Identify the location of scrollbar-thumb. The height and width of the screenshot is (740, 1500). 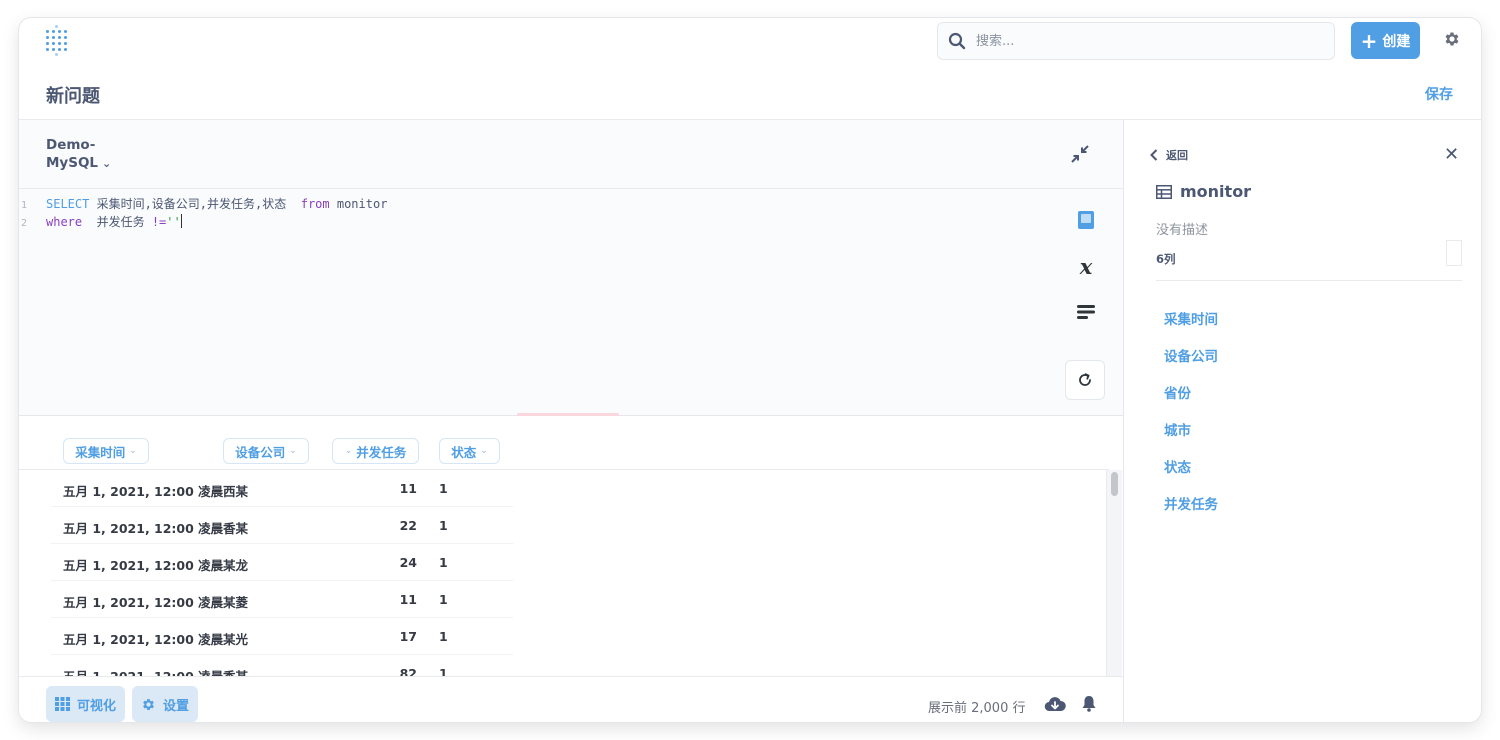
(1114, 484).